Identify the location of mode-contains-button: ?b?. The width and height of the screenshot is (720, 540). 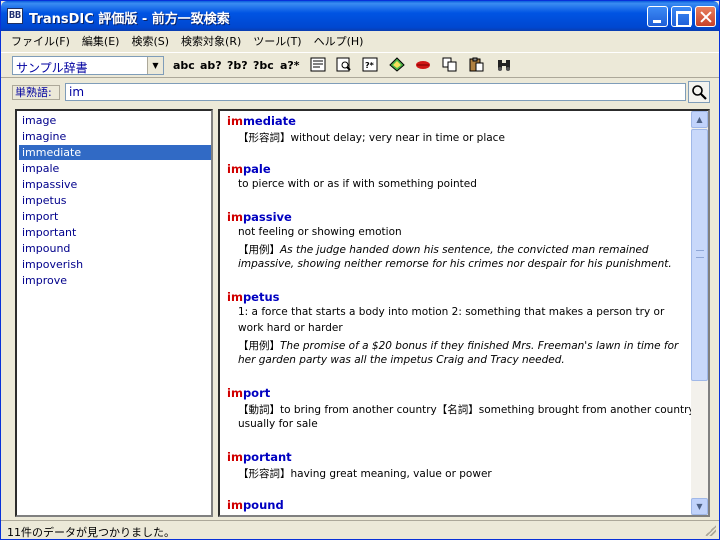
(237, 65).